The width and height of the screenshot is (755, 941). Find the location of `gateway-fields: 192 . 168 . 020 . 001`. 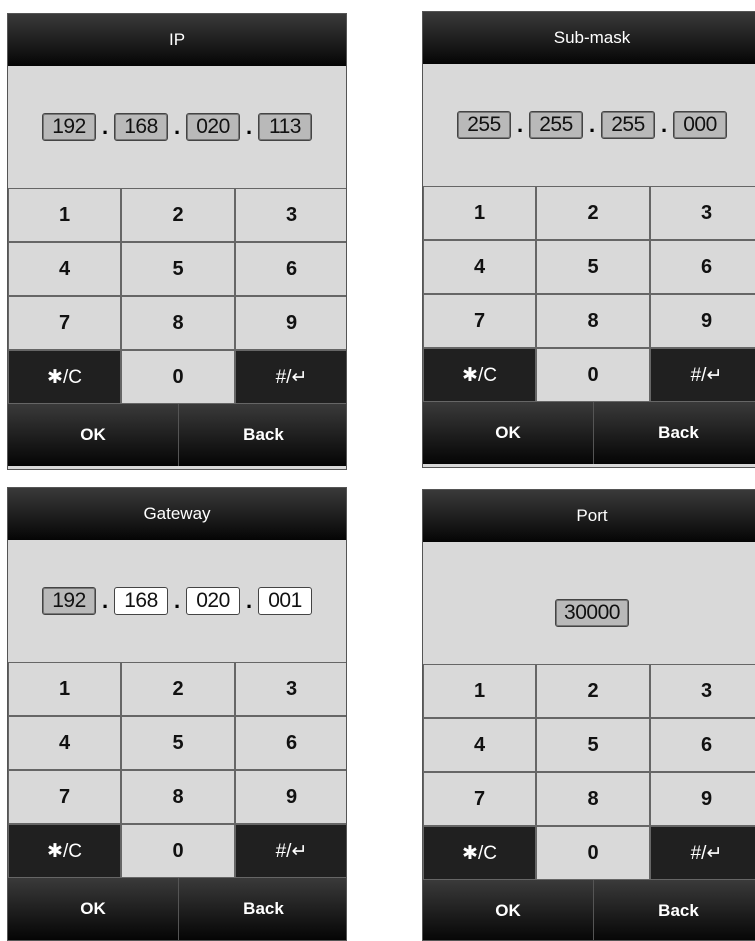

gateway-fields: 192 . 168 . 020 . 001 is located at coordinates (177, 601).